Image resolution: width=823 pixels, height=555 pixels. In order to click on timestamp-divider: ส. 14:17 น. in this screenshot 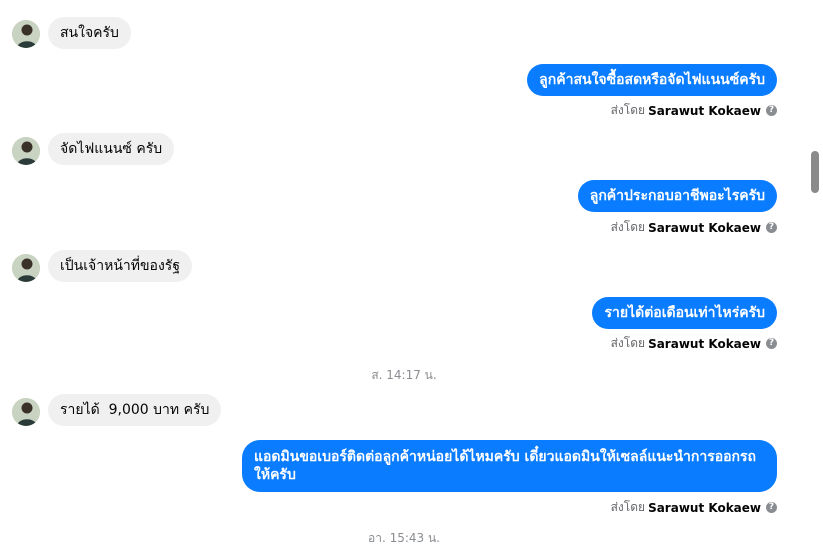, I will do `click(404, 375)`.